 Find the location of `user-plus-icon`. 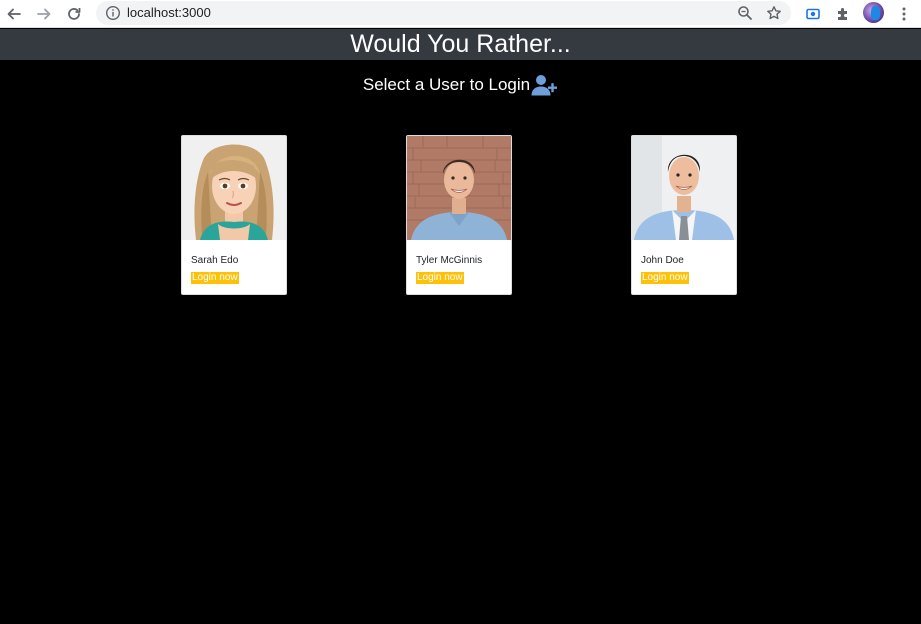

user-plus-icon is located at coordinates (544, 85).